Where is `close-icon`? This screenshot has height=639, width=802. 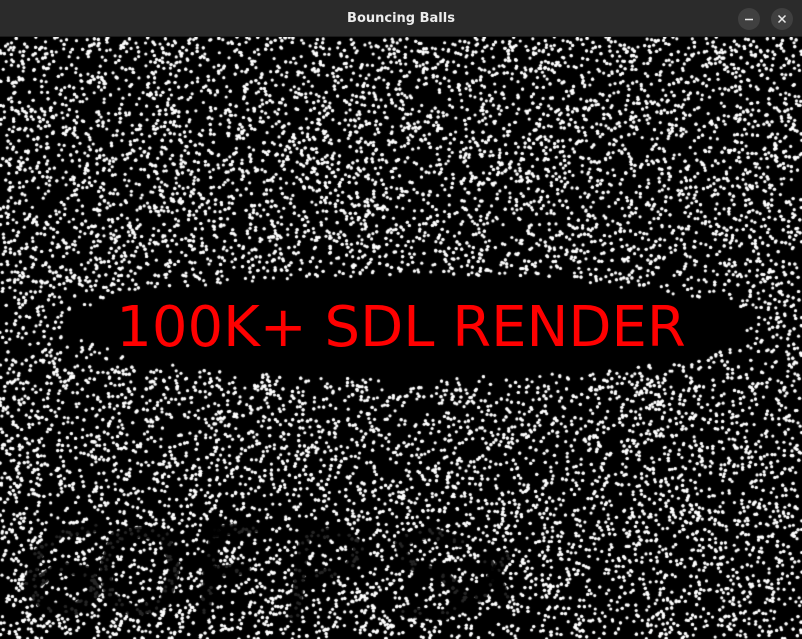
close-icon is located at coordinates (782, 19).